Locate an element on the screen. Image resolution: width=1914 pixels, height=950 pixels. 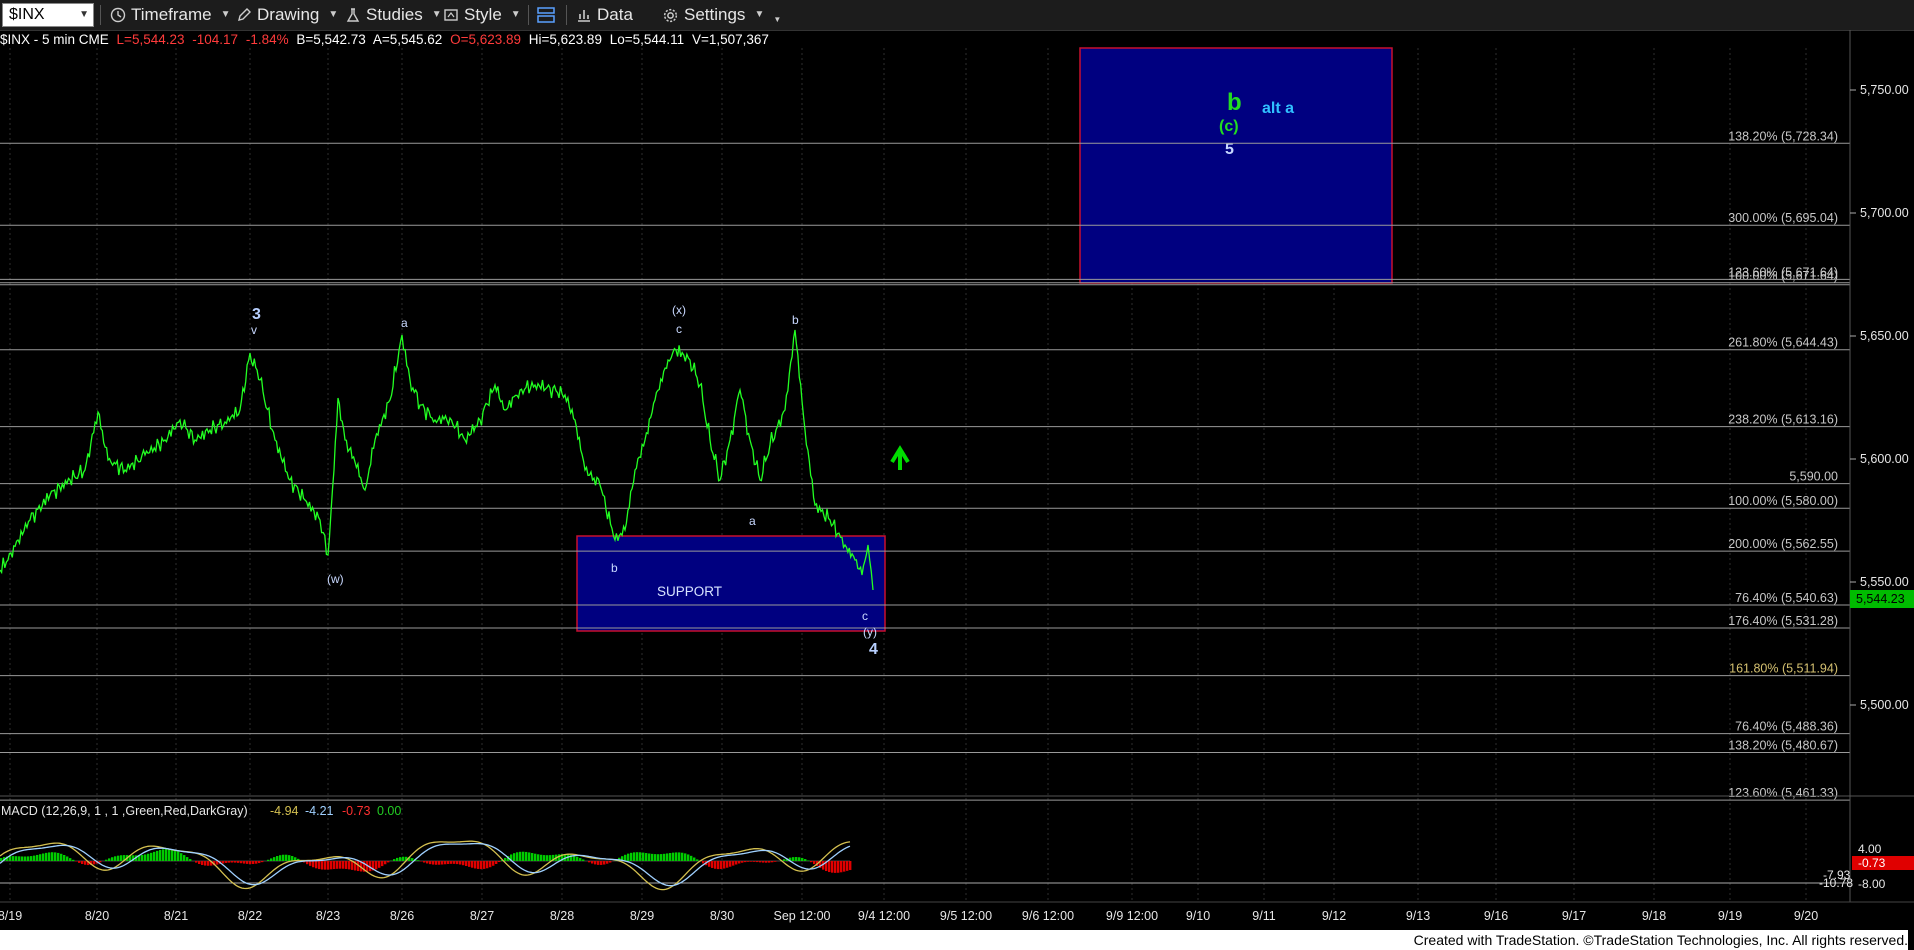
date-tick-label: 9/5 12:00 is located at coordinates (966, 916).